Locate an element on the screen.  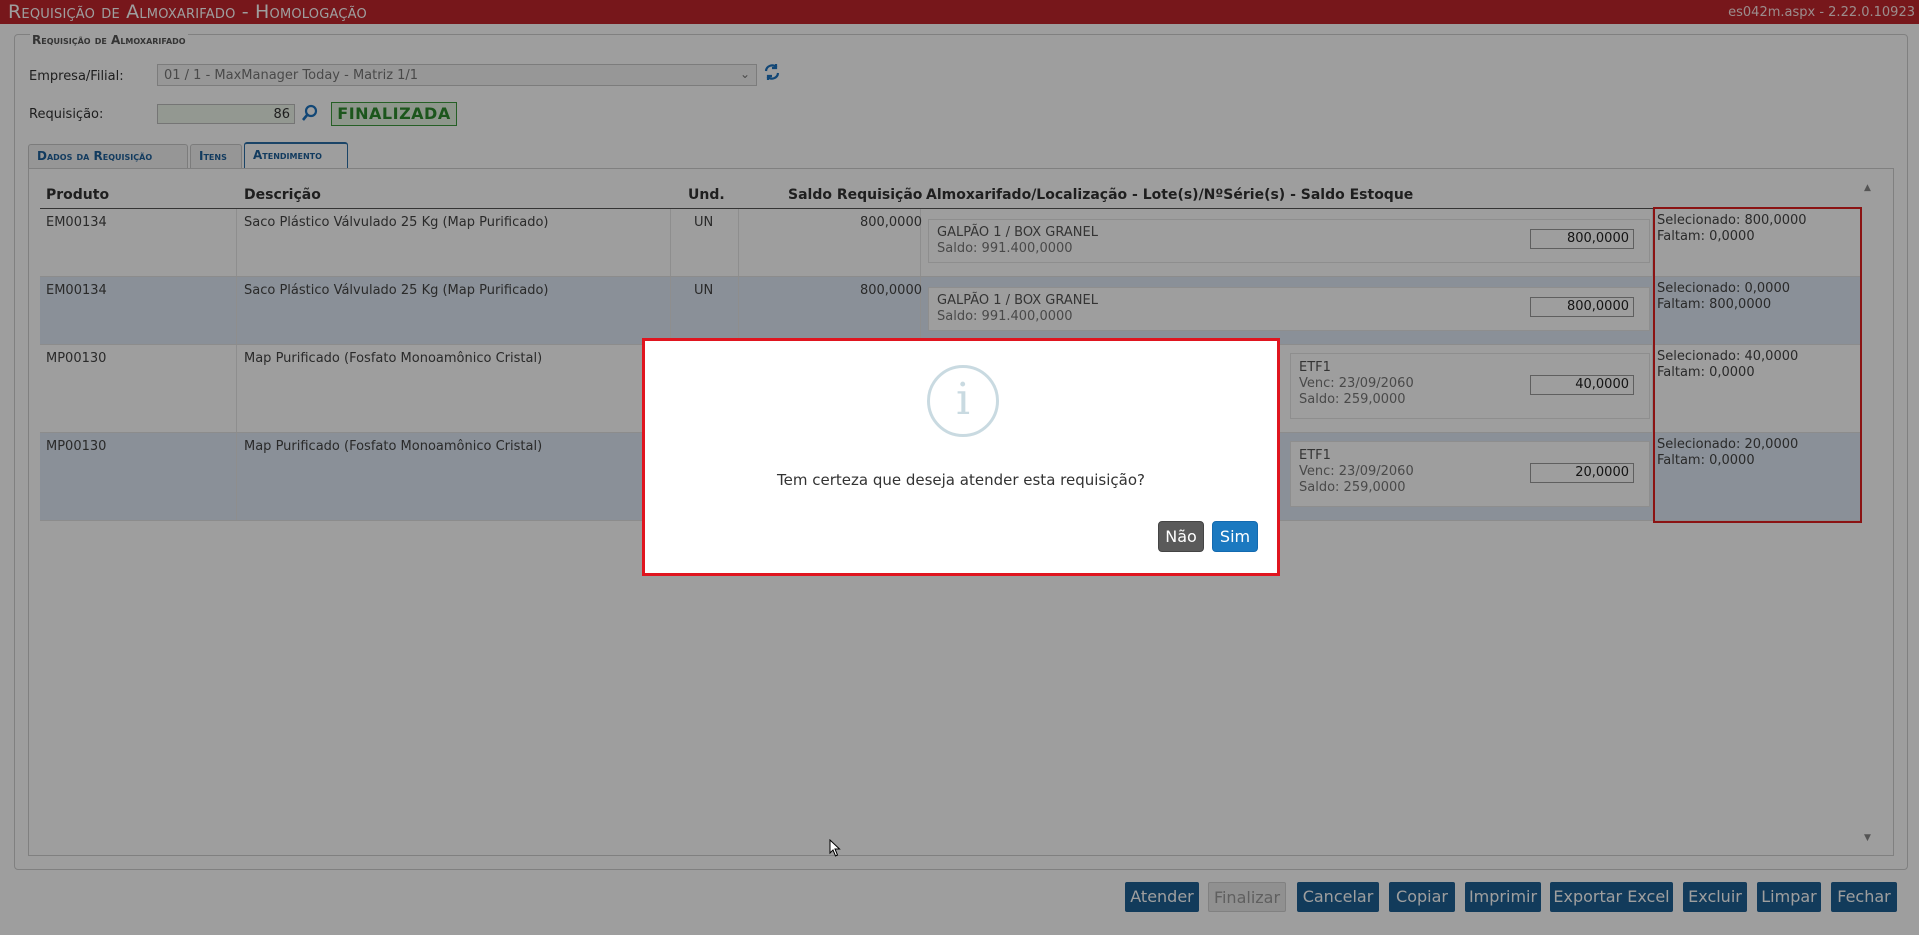
no-button: Não is located at coordinates (1181, 536).